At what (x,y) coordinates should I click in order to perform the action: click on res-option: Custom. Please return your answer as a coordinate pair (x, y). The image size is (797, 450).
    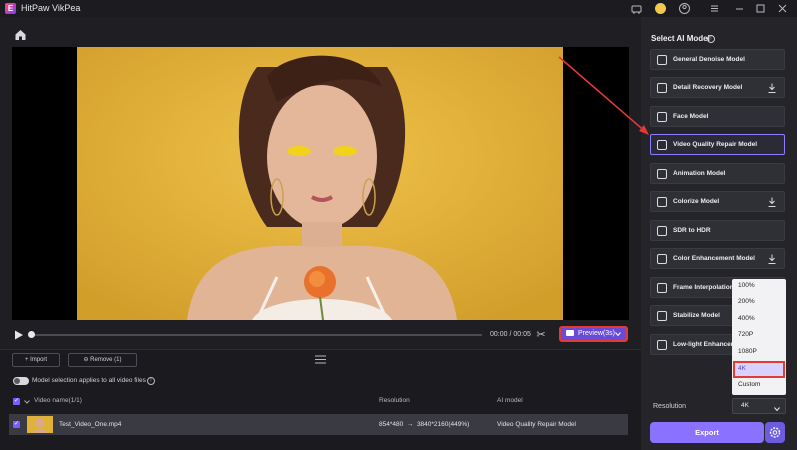
    Looking at the image, I should click on (749, 384).